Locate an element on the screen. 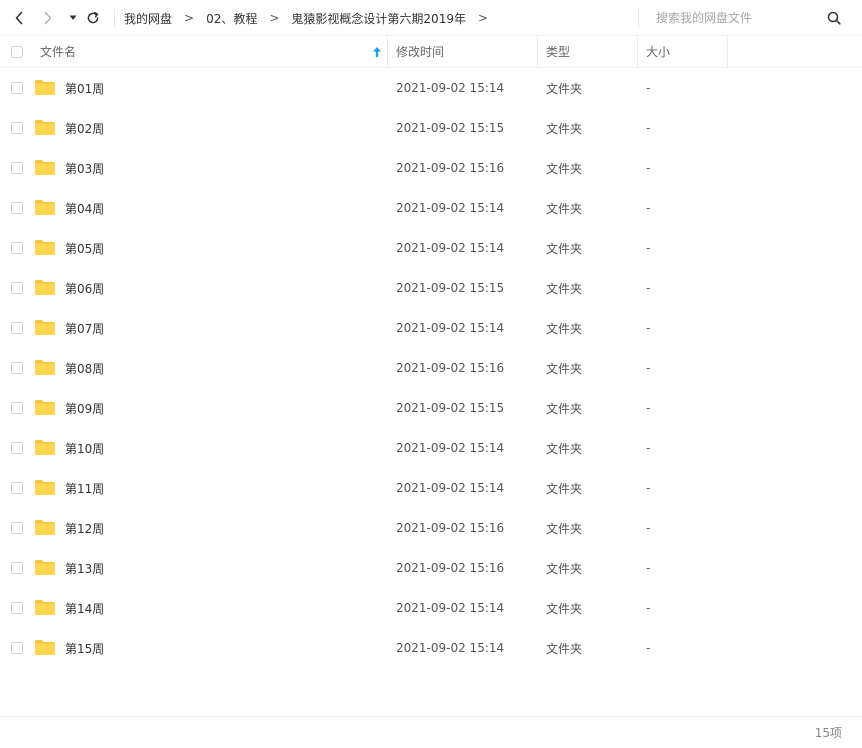  file-name: 第14周 is located at coordinates (84, 608).